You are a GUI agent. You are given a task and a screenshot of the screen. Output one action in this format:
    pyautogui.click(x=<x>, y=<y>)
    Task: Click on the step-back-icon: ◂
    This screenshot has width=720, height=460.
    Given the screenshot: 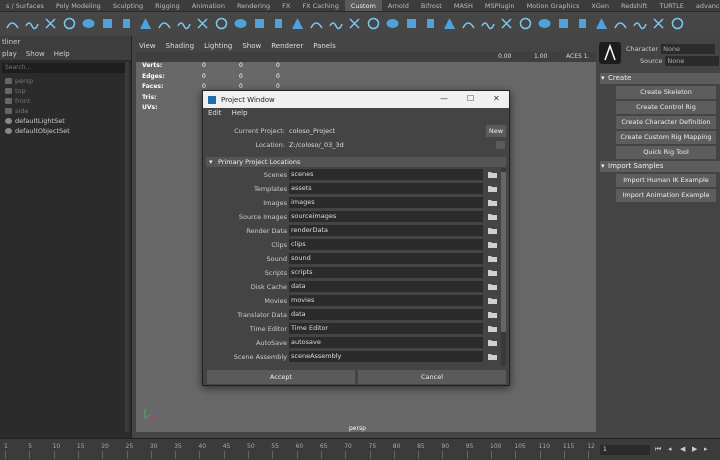 What is the action you would take?
    pyautogui.click(x=670, y=449)
    